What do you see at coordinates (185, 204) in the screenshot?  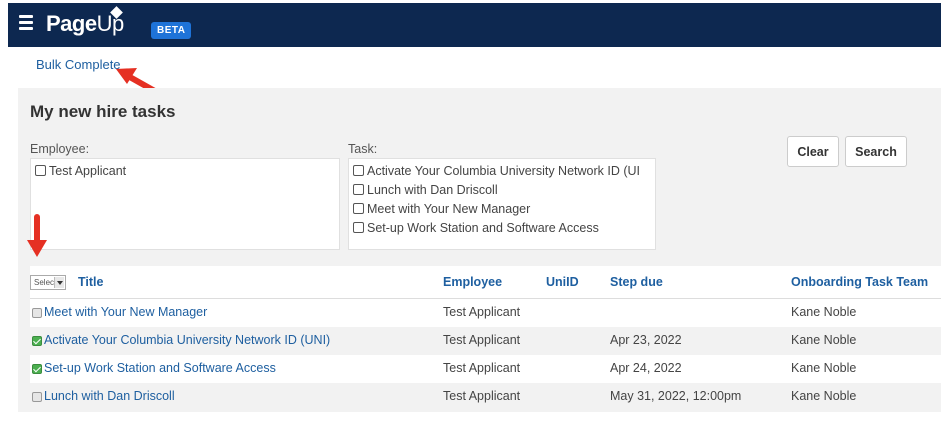 I see `employee-filter-list: Test Applicant` at bounding box center [185, 204].